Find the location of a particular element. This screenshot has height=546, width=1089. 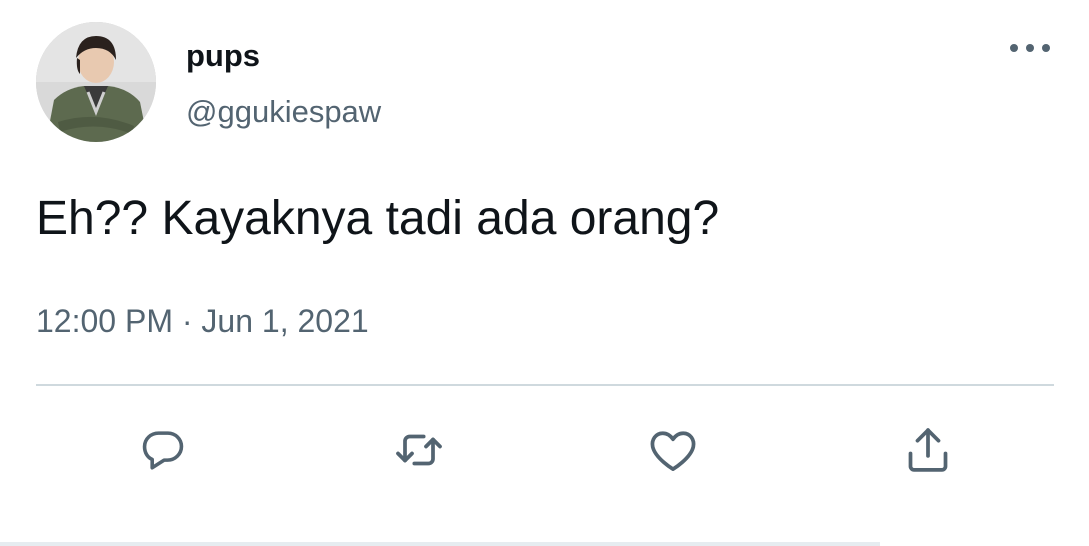

avatar-photo is located at coordinates (96, 82).